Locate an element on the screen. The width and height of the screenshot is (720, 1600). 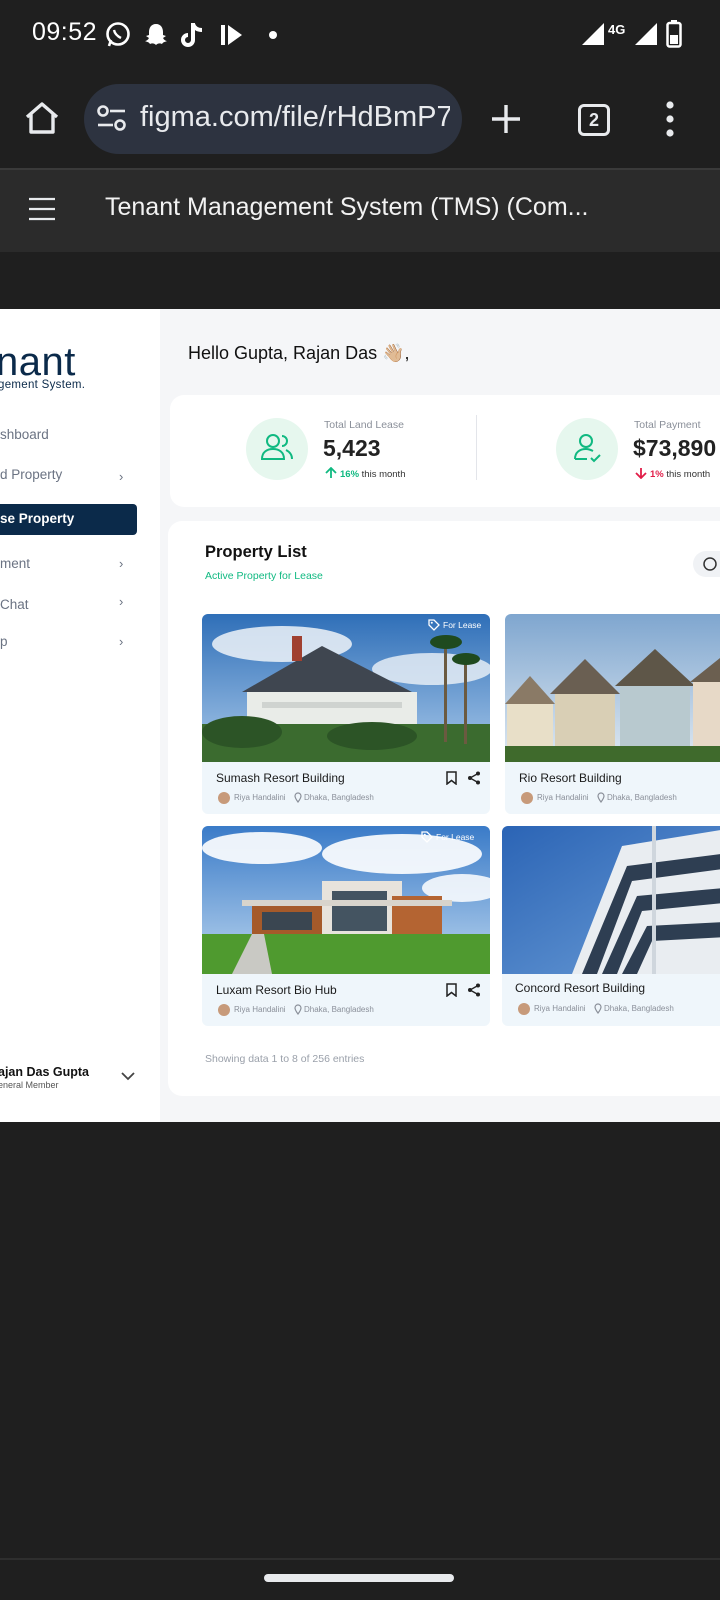
chevron-down-icon is located at coordinates (128, 1076).